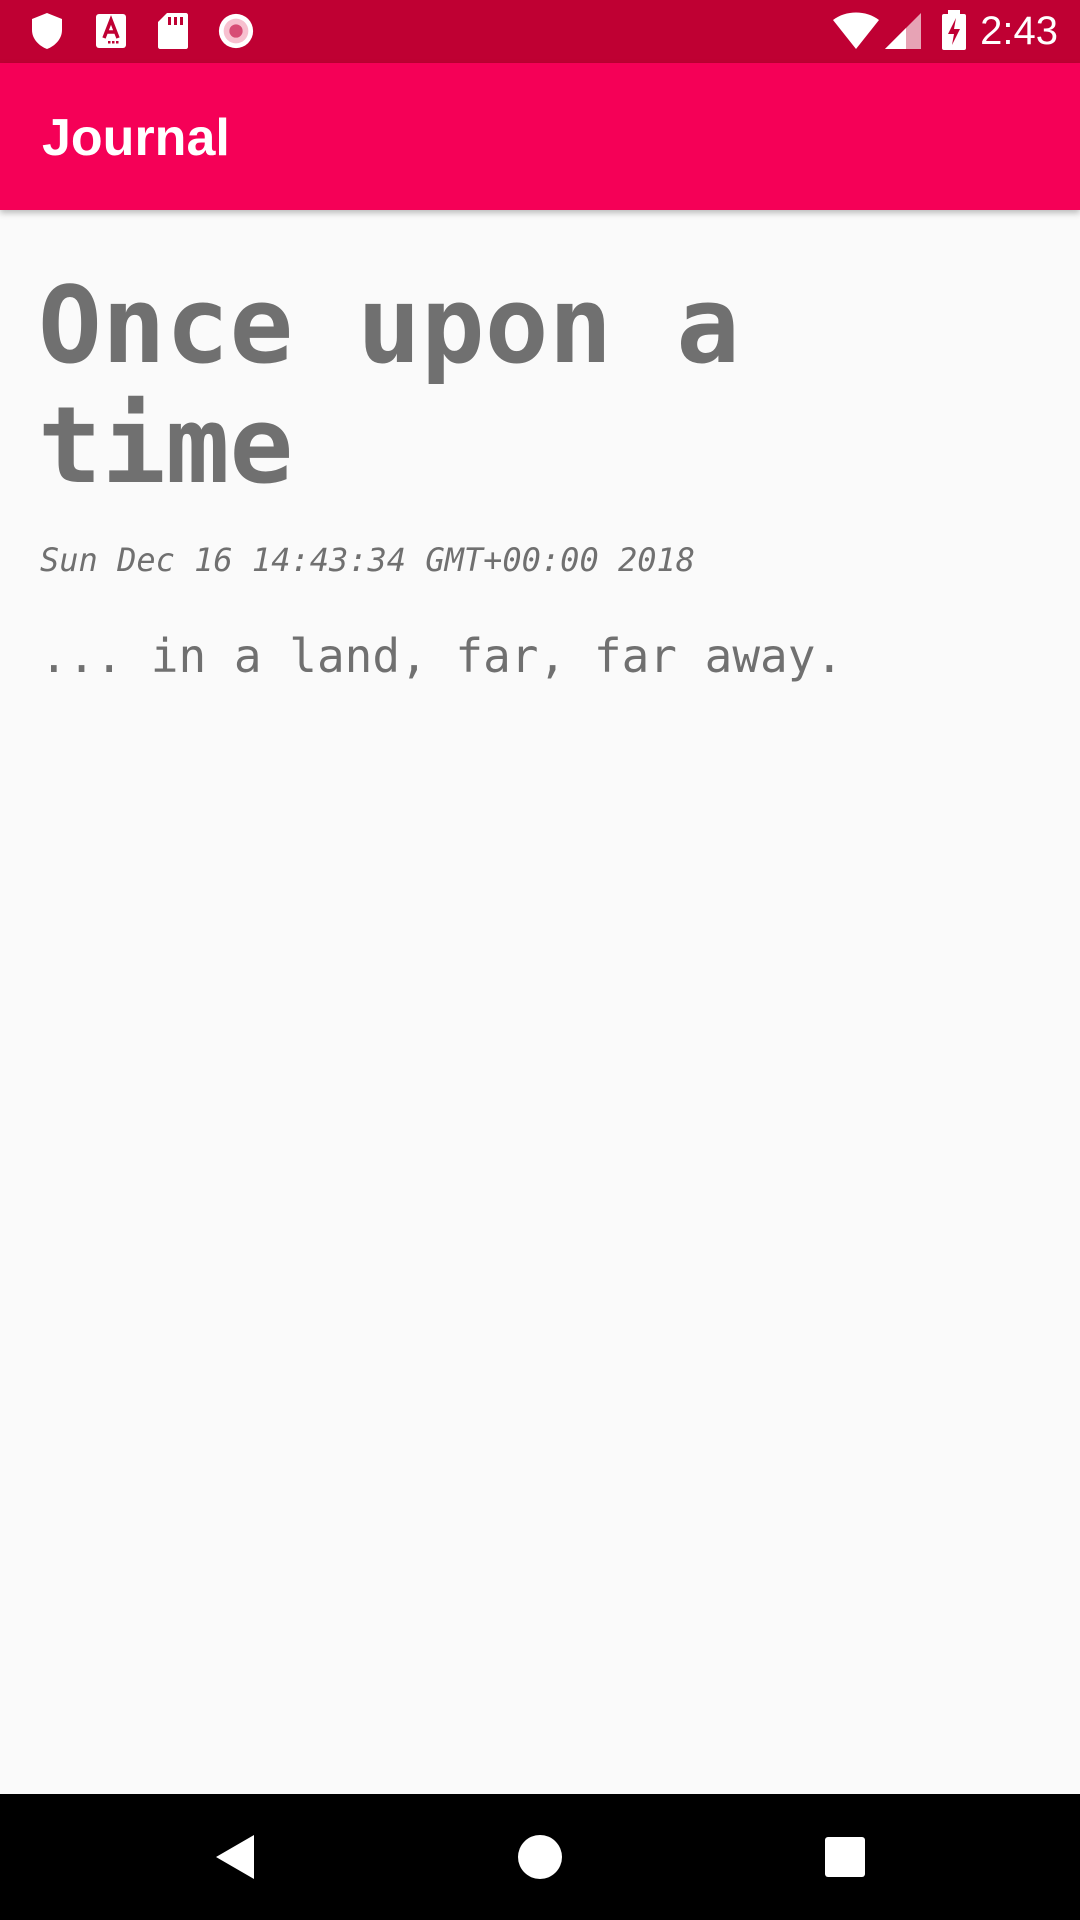  I want to click on font-a-icon, so click(111, 31).